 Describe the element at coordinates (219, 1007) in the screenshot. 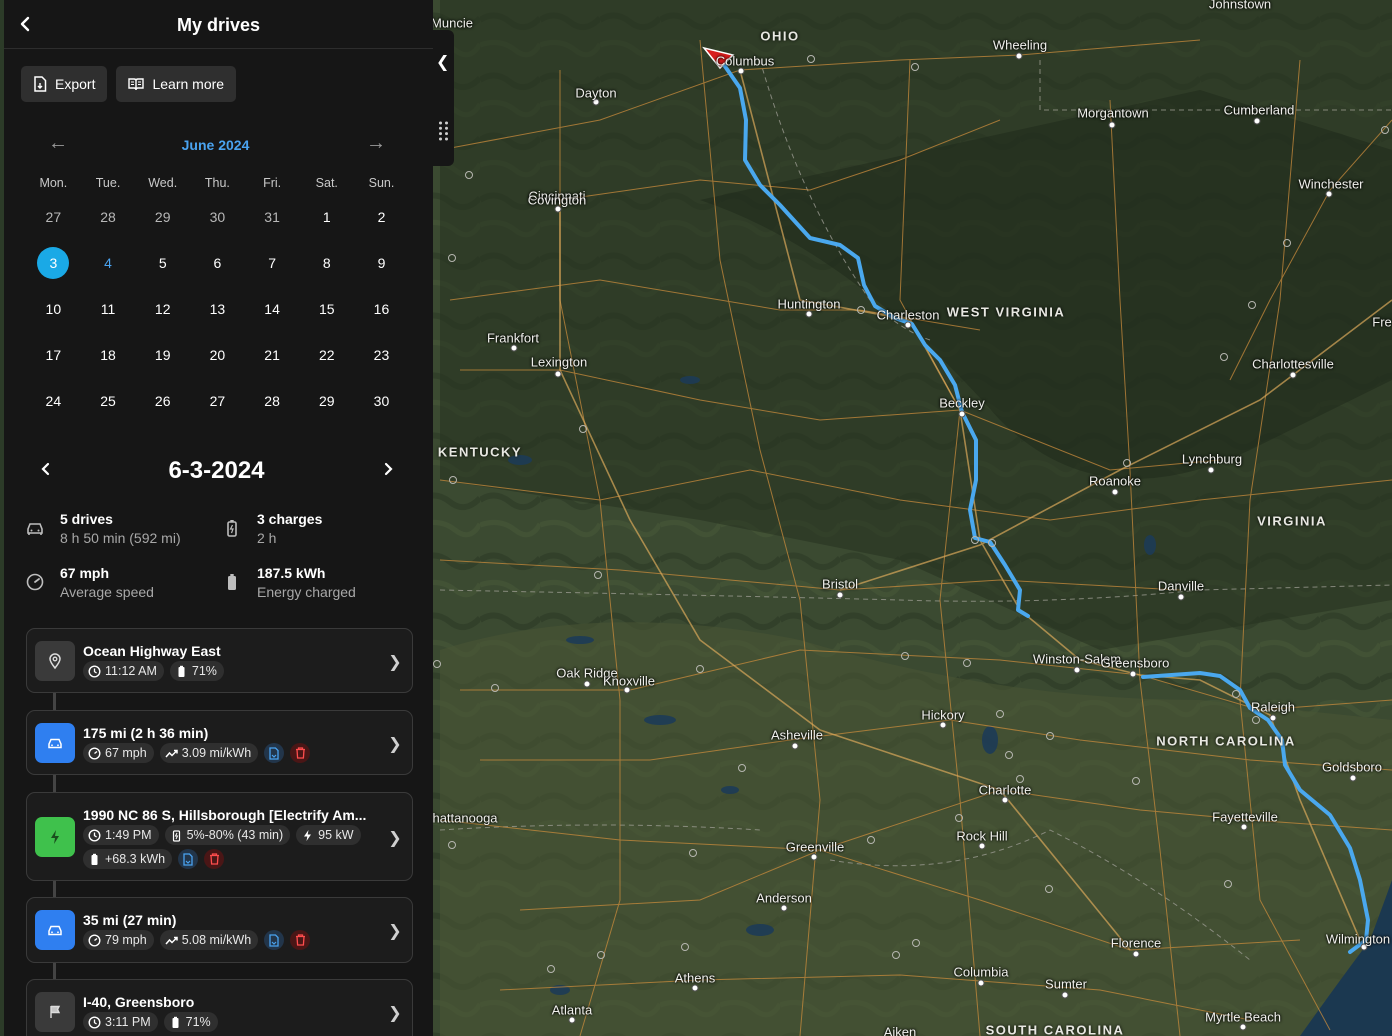

I see `timeline-card-location-end: I-40, Greensboro 3:11 PM 71% ❯` at that location.